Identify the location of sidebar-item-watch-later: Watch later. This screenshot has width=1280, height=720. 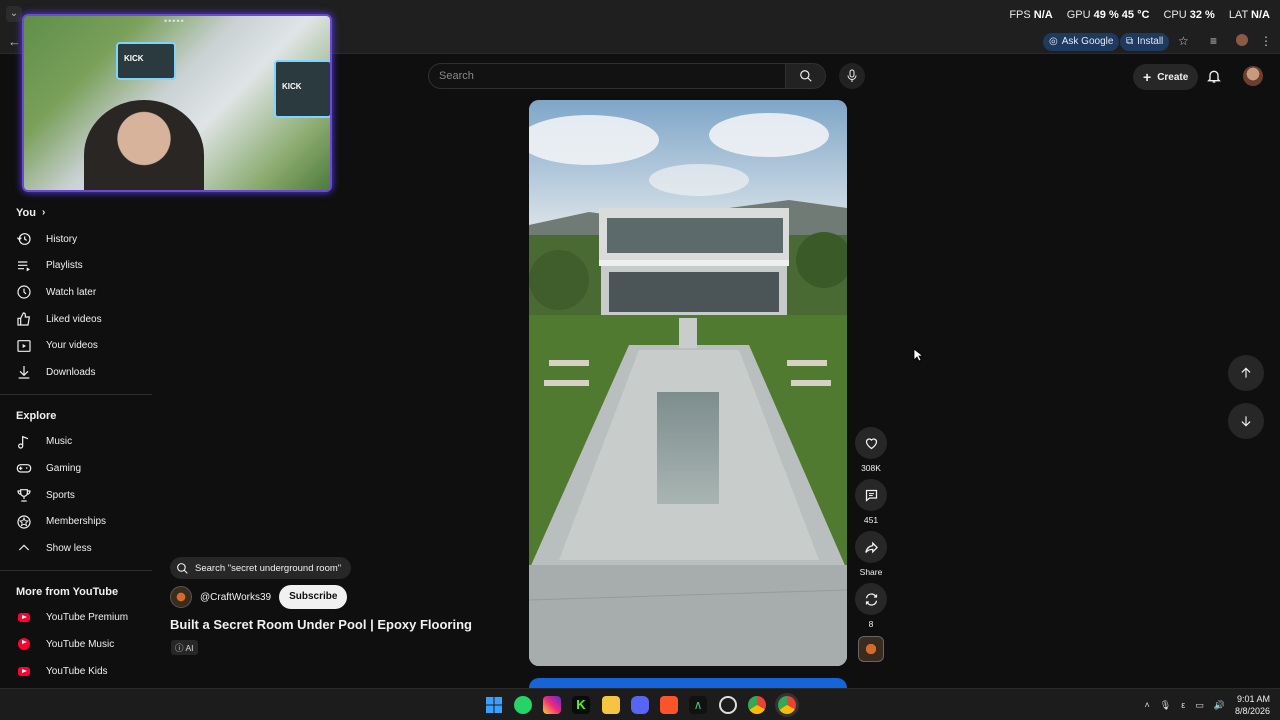
(76, 292).